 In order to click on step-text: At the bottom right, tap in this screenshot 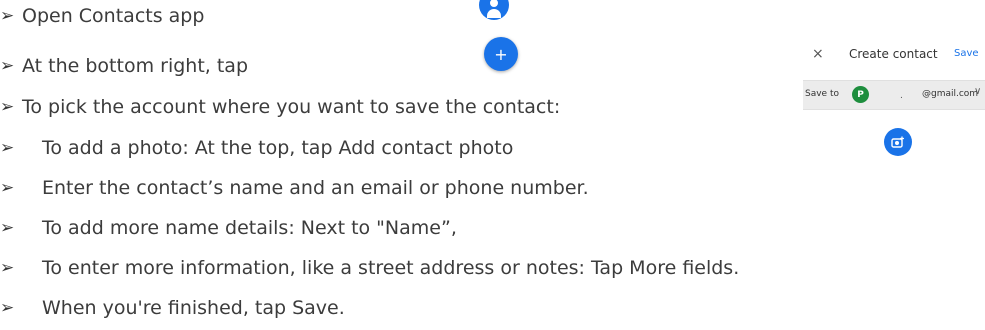, I will do `click(135, 66)`.